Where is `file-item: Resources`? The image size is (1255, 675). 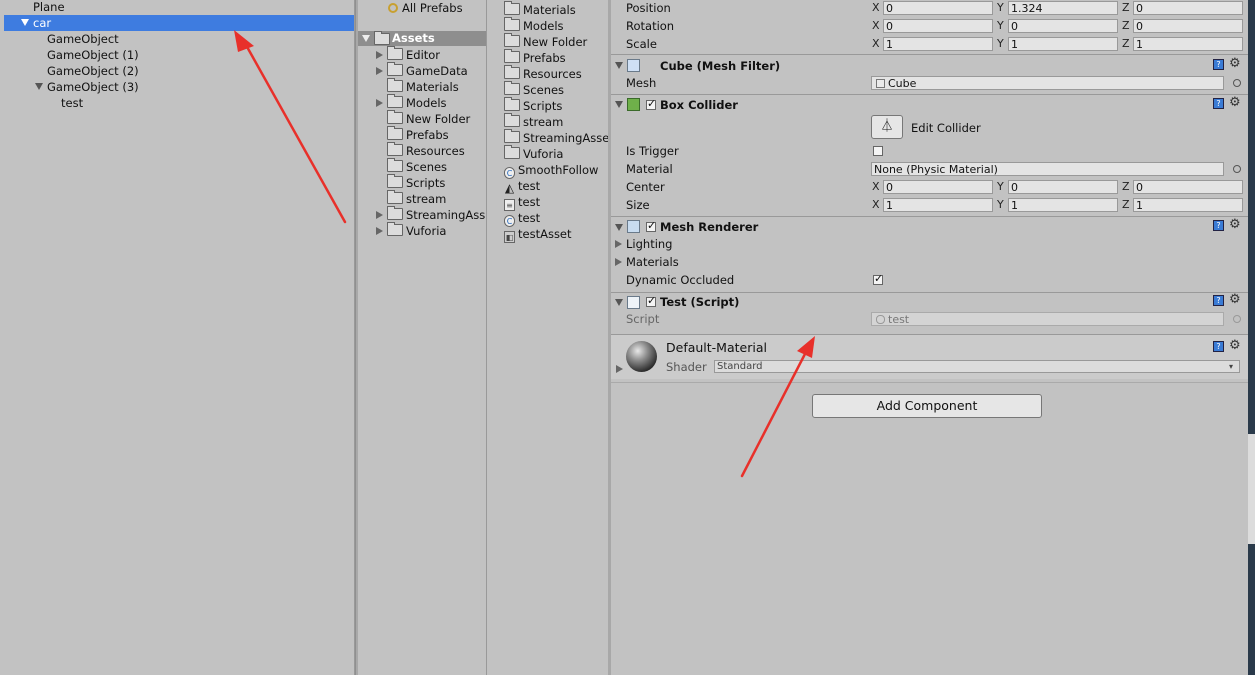 file-item: Resources is located at coordinates (543, 73).